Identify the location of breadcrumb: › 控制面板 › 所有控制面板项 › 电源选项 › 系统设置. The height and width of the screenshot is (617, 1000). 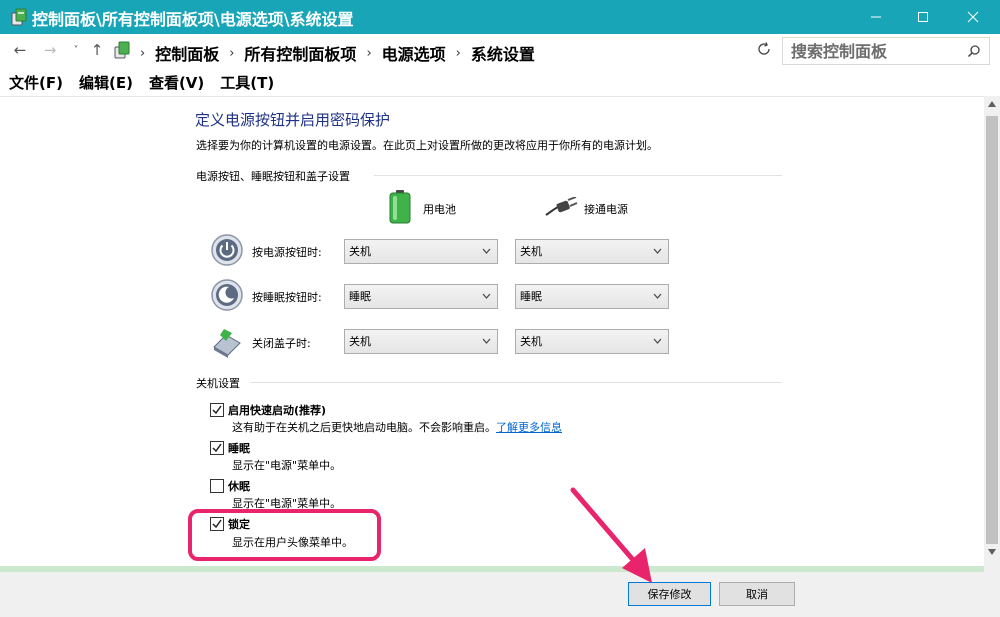
(335, 53).